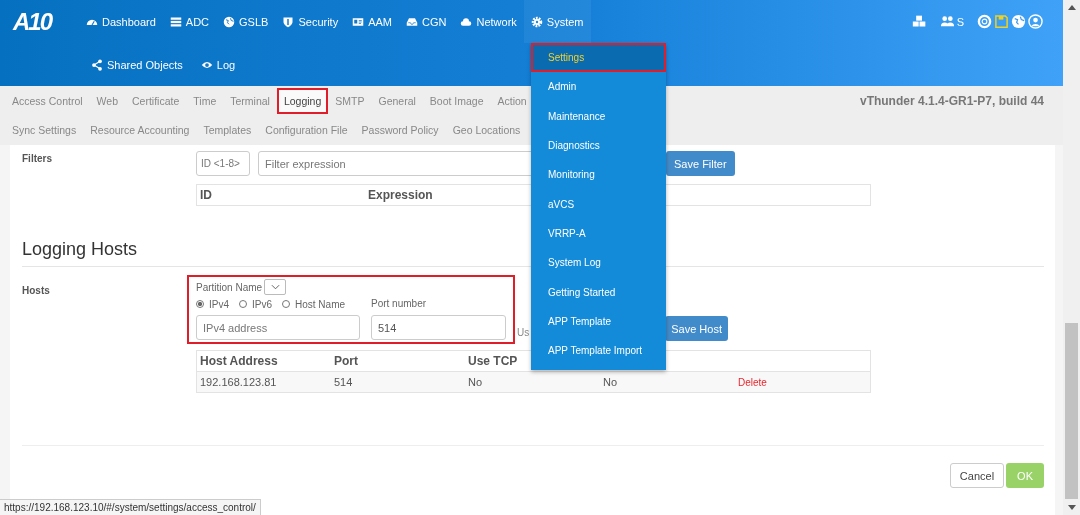 The height and width of the screenshot is (515, 1080). I want to click on port-label: Port number, so click(399, 304).